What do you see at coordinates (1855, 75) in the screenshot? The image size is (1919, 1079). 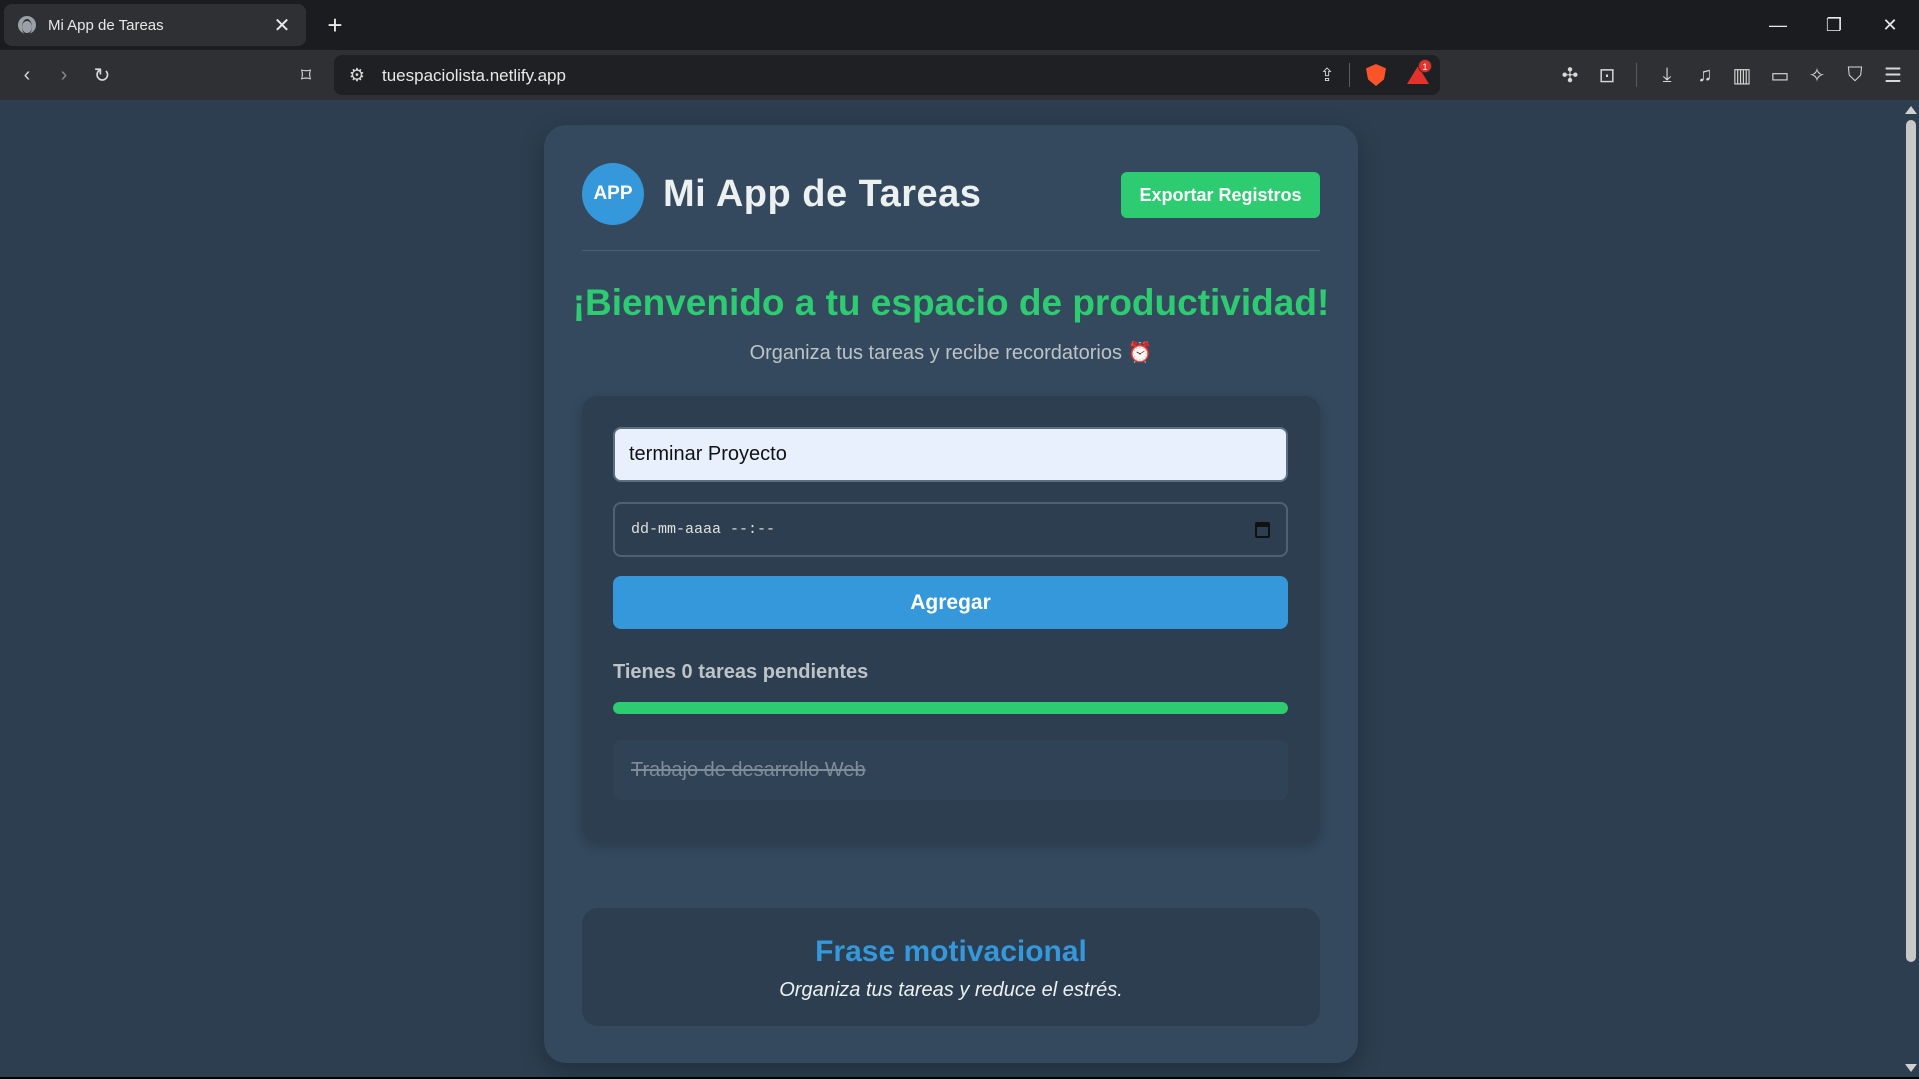 I see `vpn-shield-icon: ⛉` at bounding box center [1855, 75].